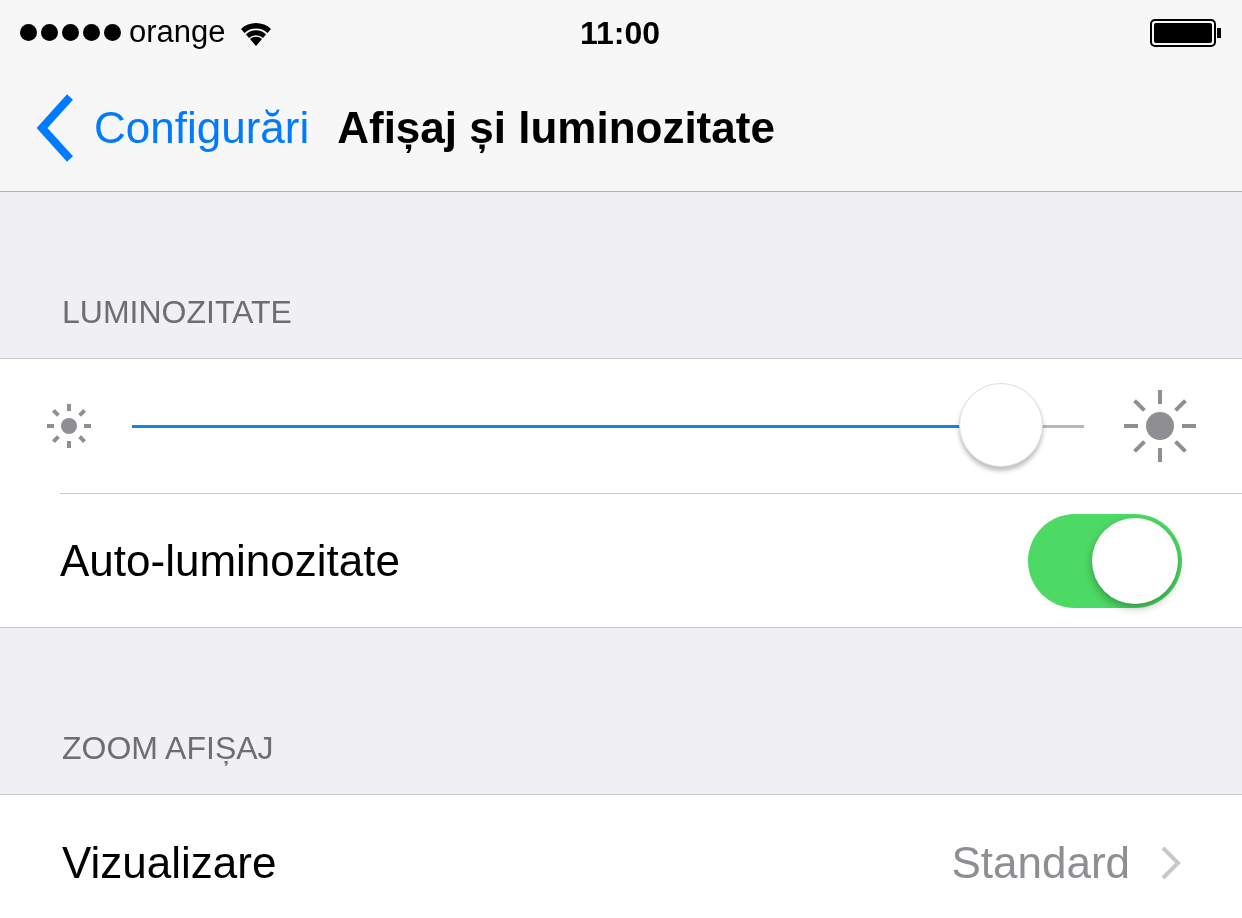  What do you see at coordinates (177, 312) in the screenshot?
I see `section-header: LUMINOZITATE` at bounding box center [177, 312].